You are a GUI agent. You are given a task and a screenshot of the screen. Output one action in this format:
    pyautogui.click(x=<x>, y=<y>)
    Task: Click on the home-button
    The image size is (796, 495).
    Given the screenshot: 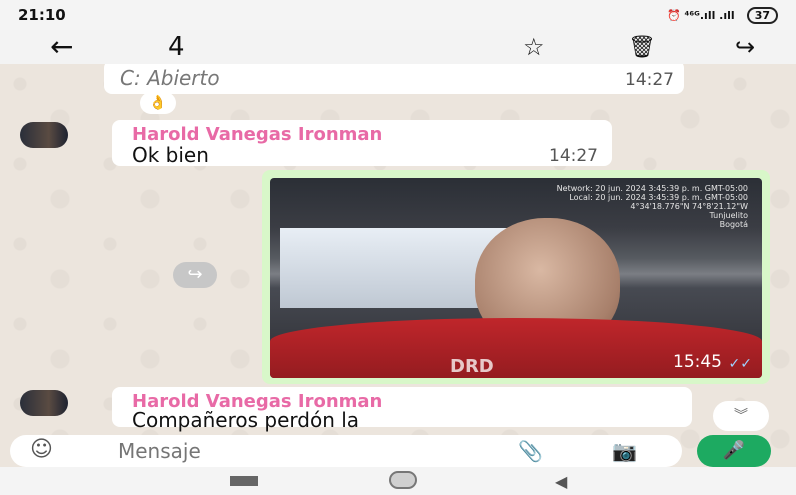 What is the action you would take?
    pyautogui.click(x=403, y=480)
    